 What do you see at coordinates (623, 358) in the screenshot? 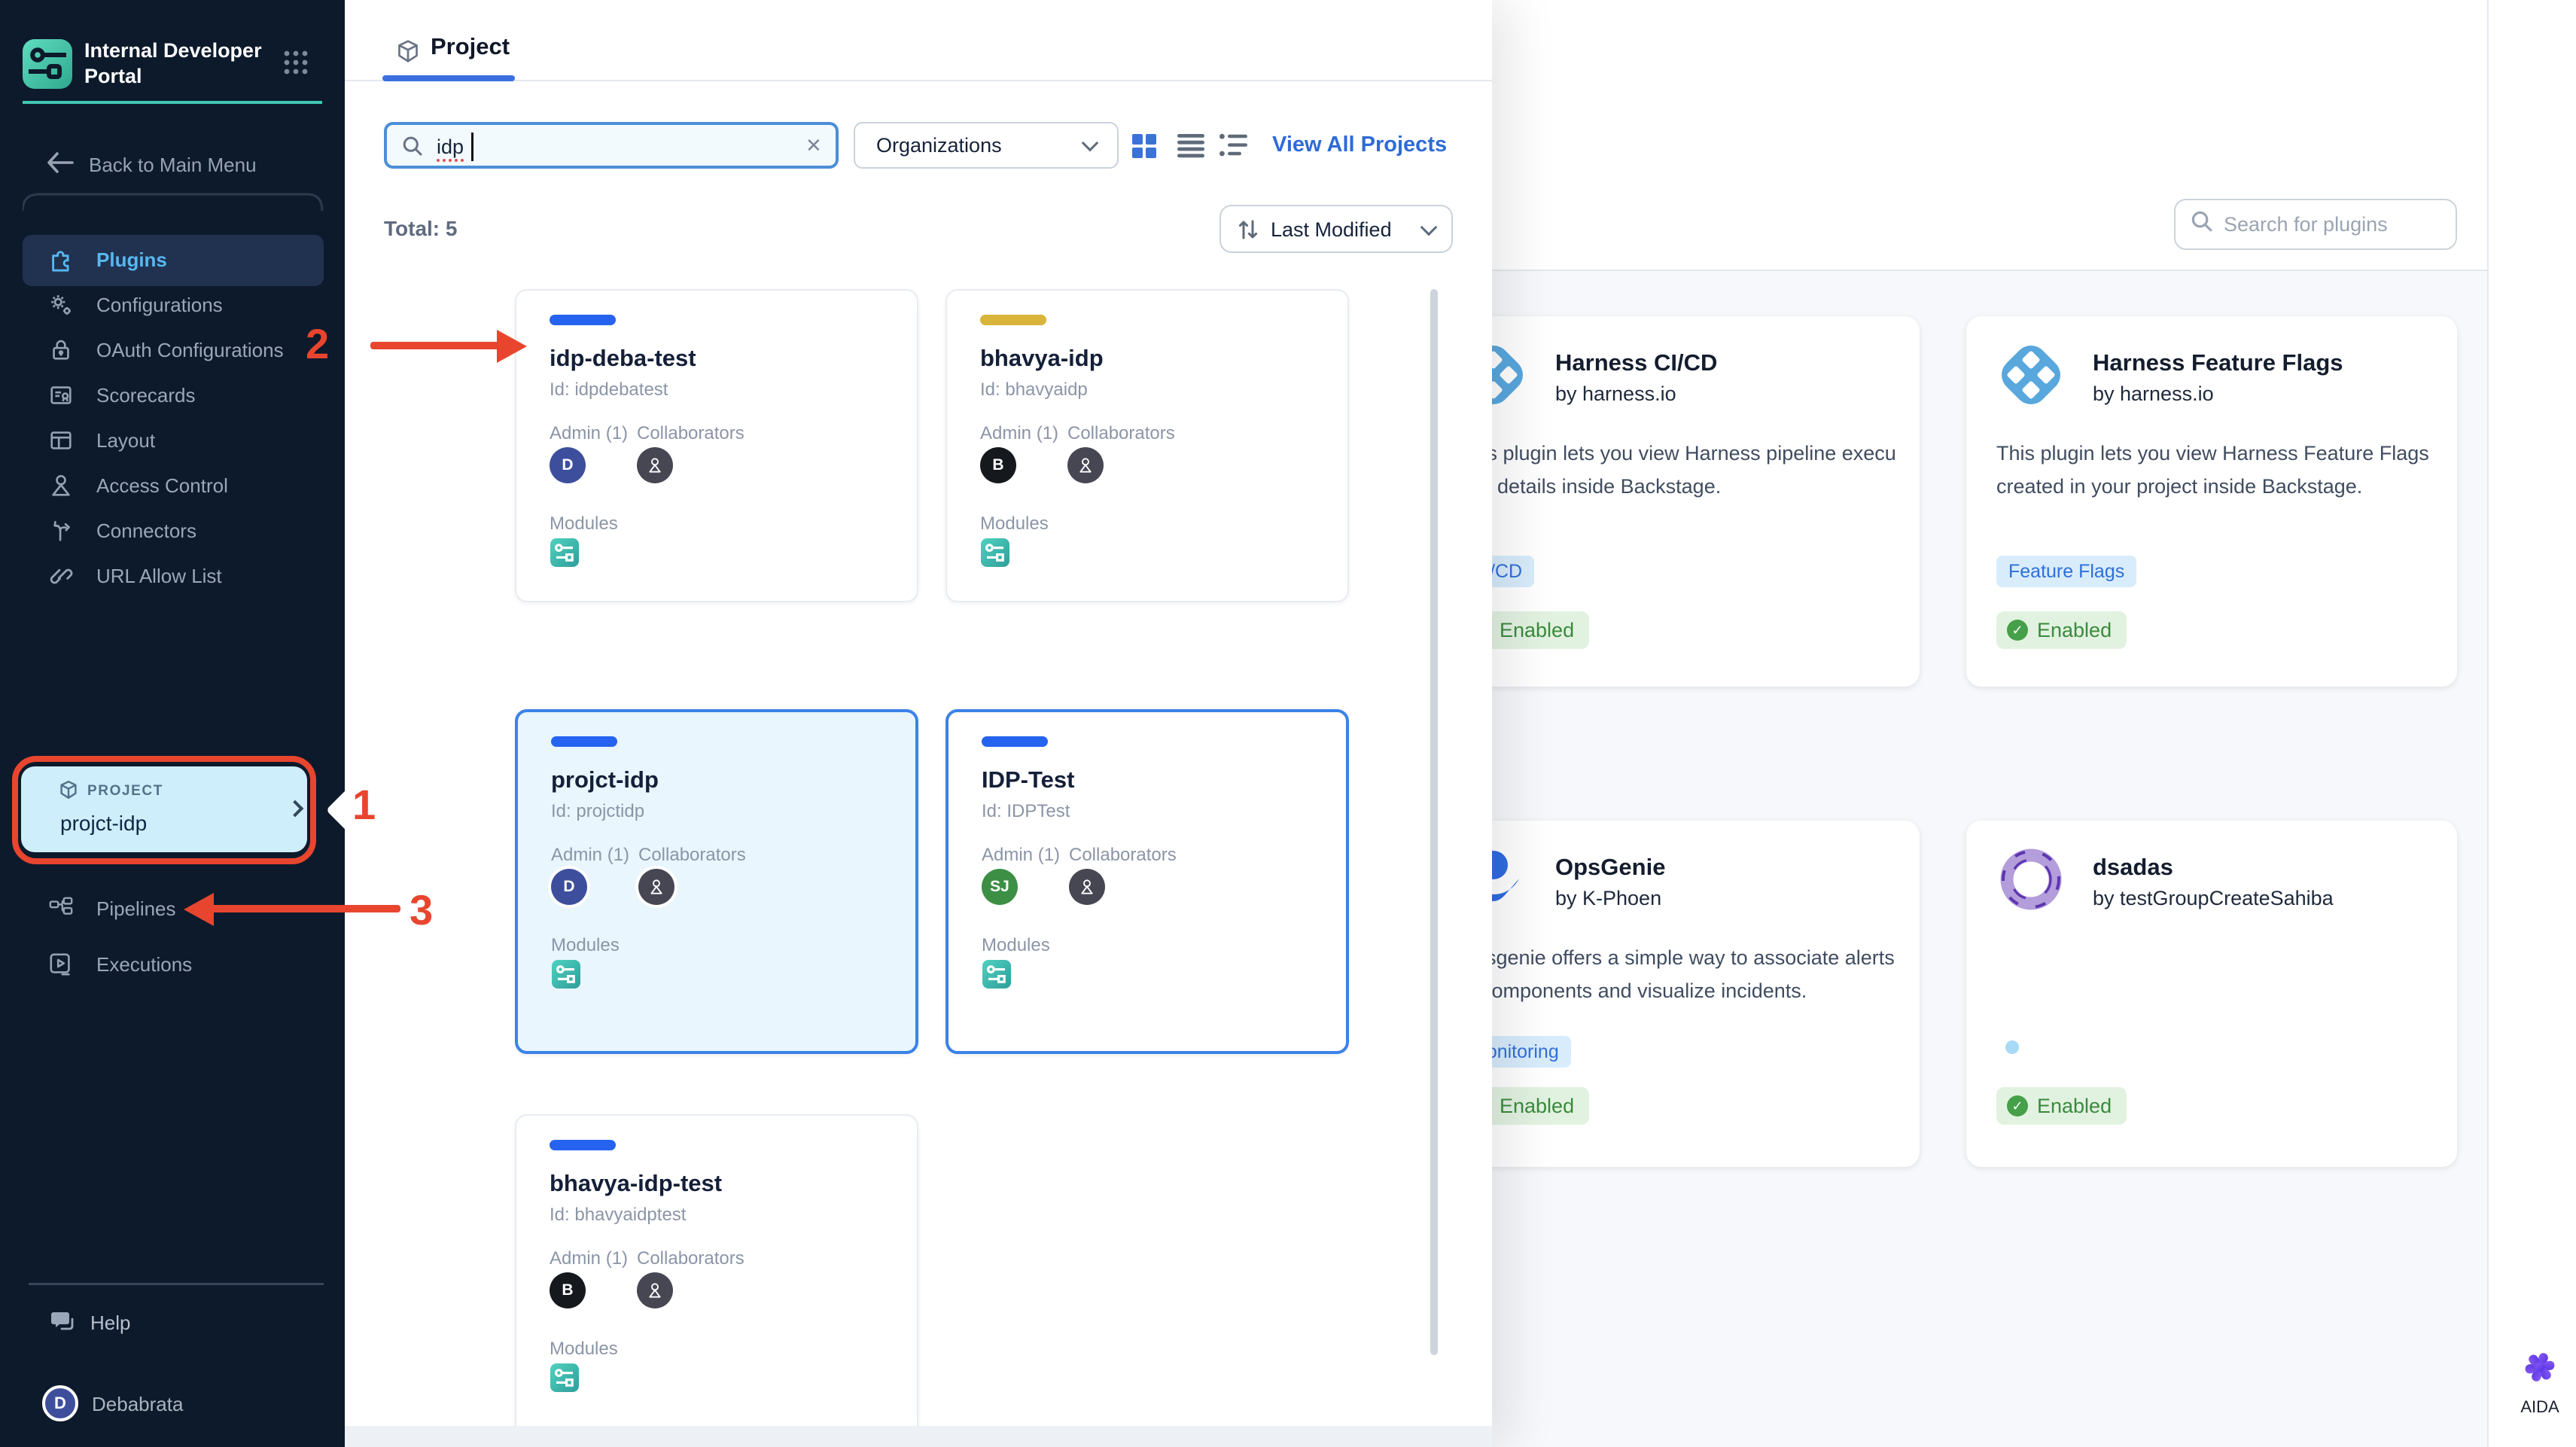
I see `project-name: idp-deba-test` at bounding box center [623, 358].